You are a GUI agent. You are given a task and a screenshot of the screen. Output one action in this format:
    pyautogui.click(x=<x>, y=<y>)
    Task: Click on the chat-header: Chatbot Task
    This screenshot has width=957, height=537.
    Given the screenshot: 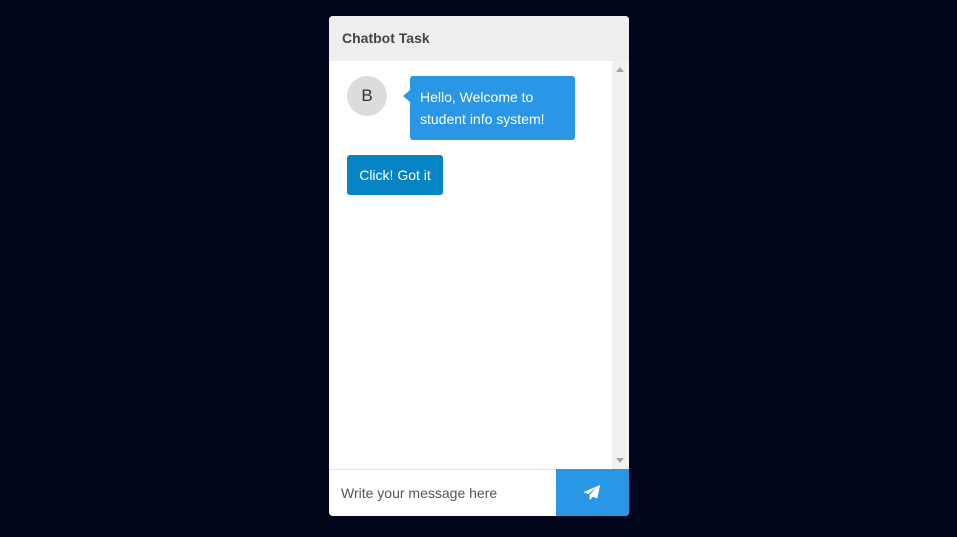 What is the action you would take?
    pyautogui.click(x=479, y=38)
    